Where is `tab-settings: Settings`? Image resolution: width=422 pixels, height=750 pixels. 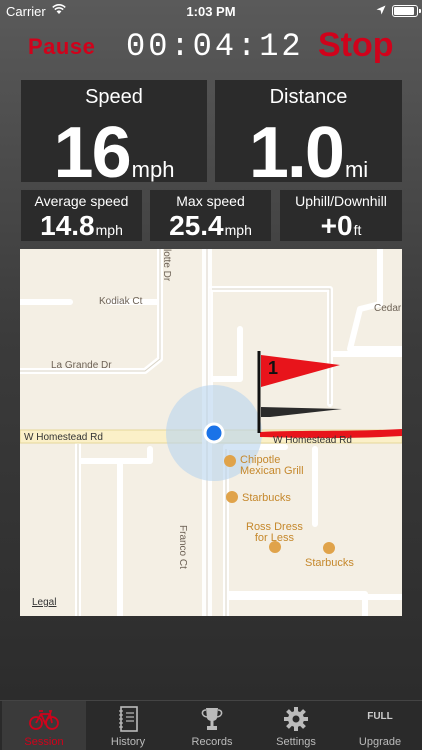
tab-settings: Settings is located at coordinates (296, 725).